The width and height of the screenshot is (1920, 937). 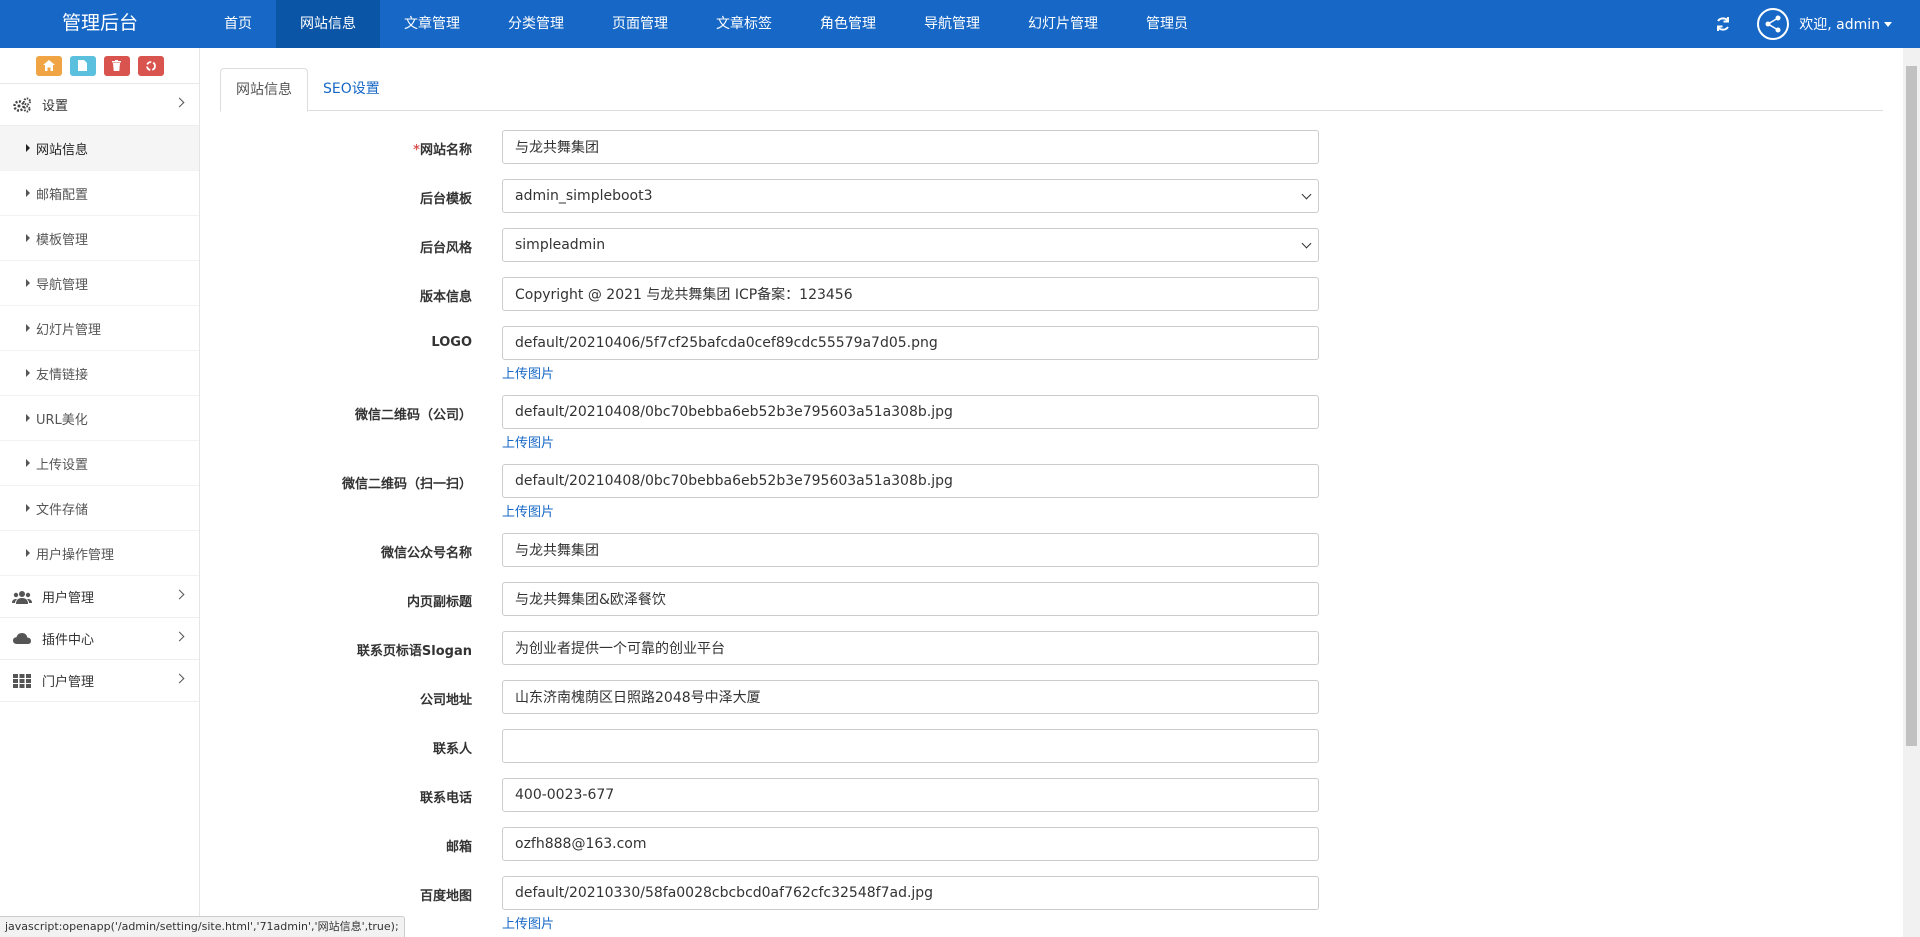 What do you see at coordinates (451, 342) in the screenshot?
I see `logo-label: LOGO` at bounding box center [451, 342].